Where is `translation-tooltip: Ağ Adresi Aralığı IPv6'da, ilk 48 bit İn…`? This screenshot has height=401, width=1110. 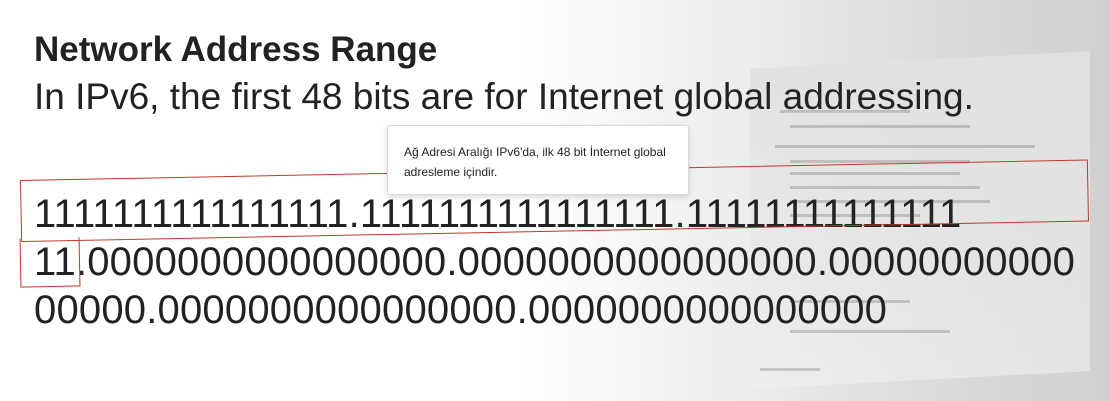 translation-tooltip: Ağ Adresi Aralığı IPv6'da, ilk 48 bit İn… is located at coordinates (538, 160).